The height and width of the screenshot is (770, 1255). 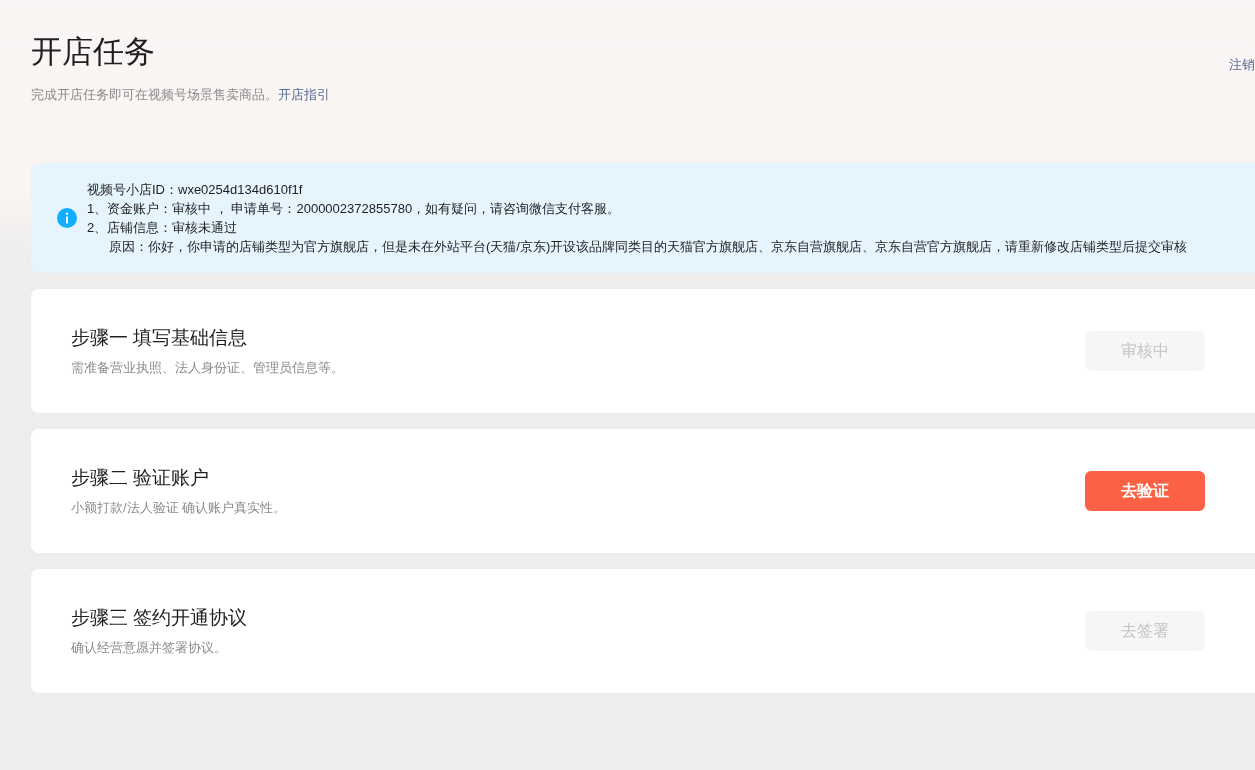 I want to click on step-description: 确认经营意愿并签署协议。, so click(x=149, y=648).